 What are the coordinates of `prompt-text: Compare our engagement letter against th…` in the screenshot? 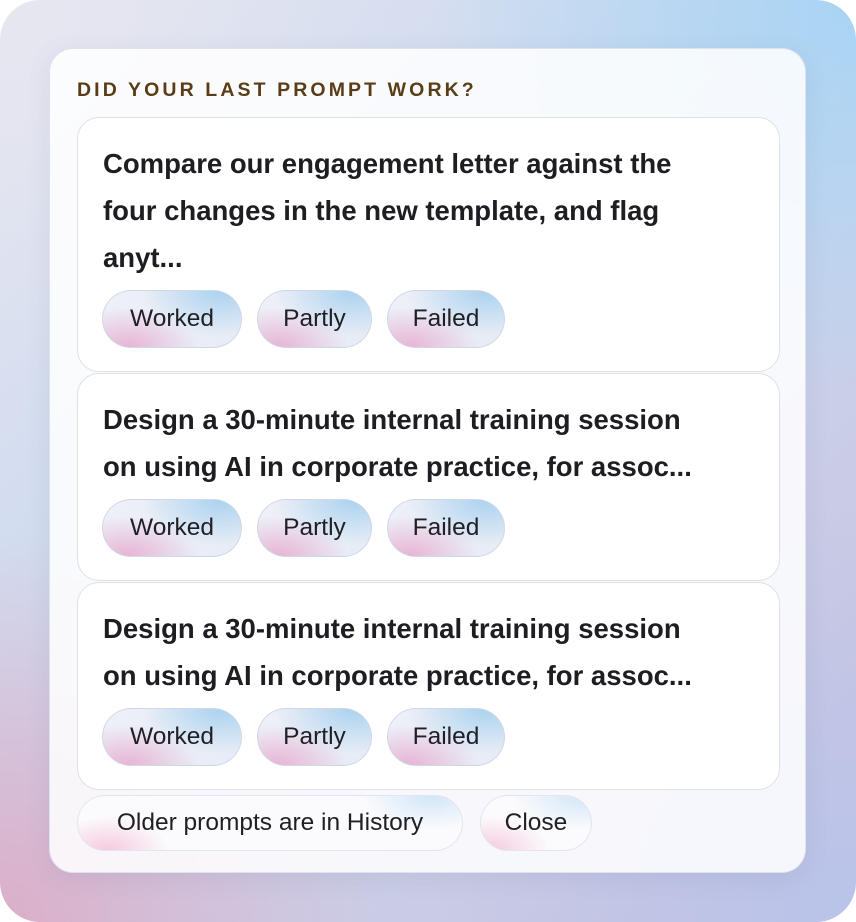 It's located at (387, 210).